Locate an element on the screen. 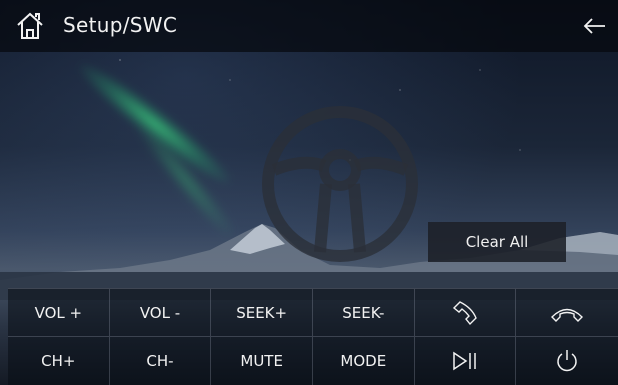  mute-button: MUTE is located at coordinates (262, 360).